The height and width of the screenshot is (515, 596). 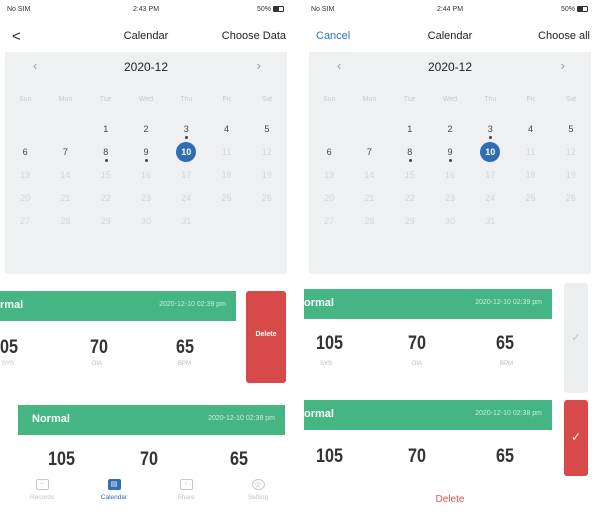 I want to click on day-number: 10, so click(x=186, y=152).